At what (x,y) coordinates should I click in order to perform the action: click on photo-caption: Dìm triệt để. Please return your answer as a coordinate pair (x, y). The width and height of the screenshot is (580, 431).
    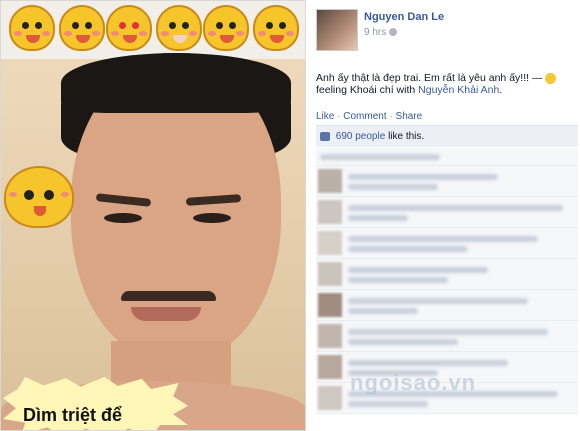
    Looking at the image, I should click on (73, 415).